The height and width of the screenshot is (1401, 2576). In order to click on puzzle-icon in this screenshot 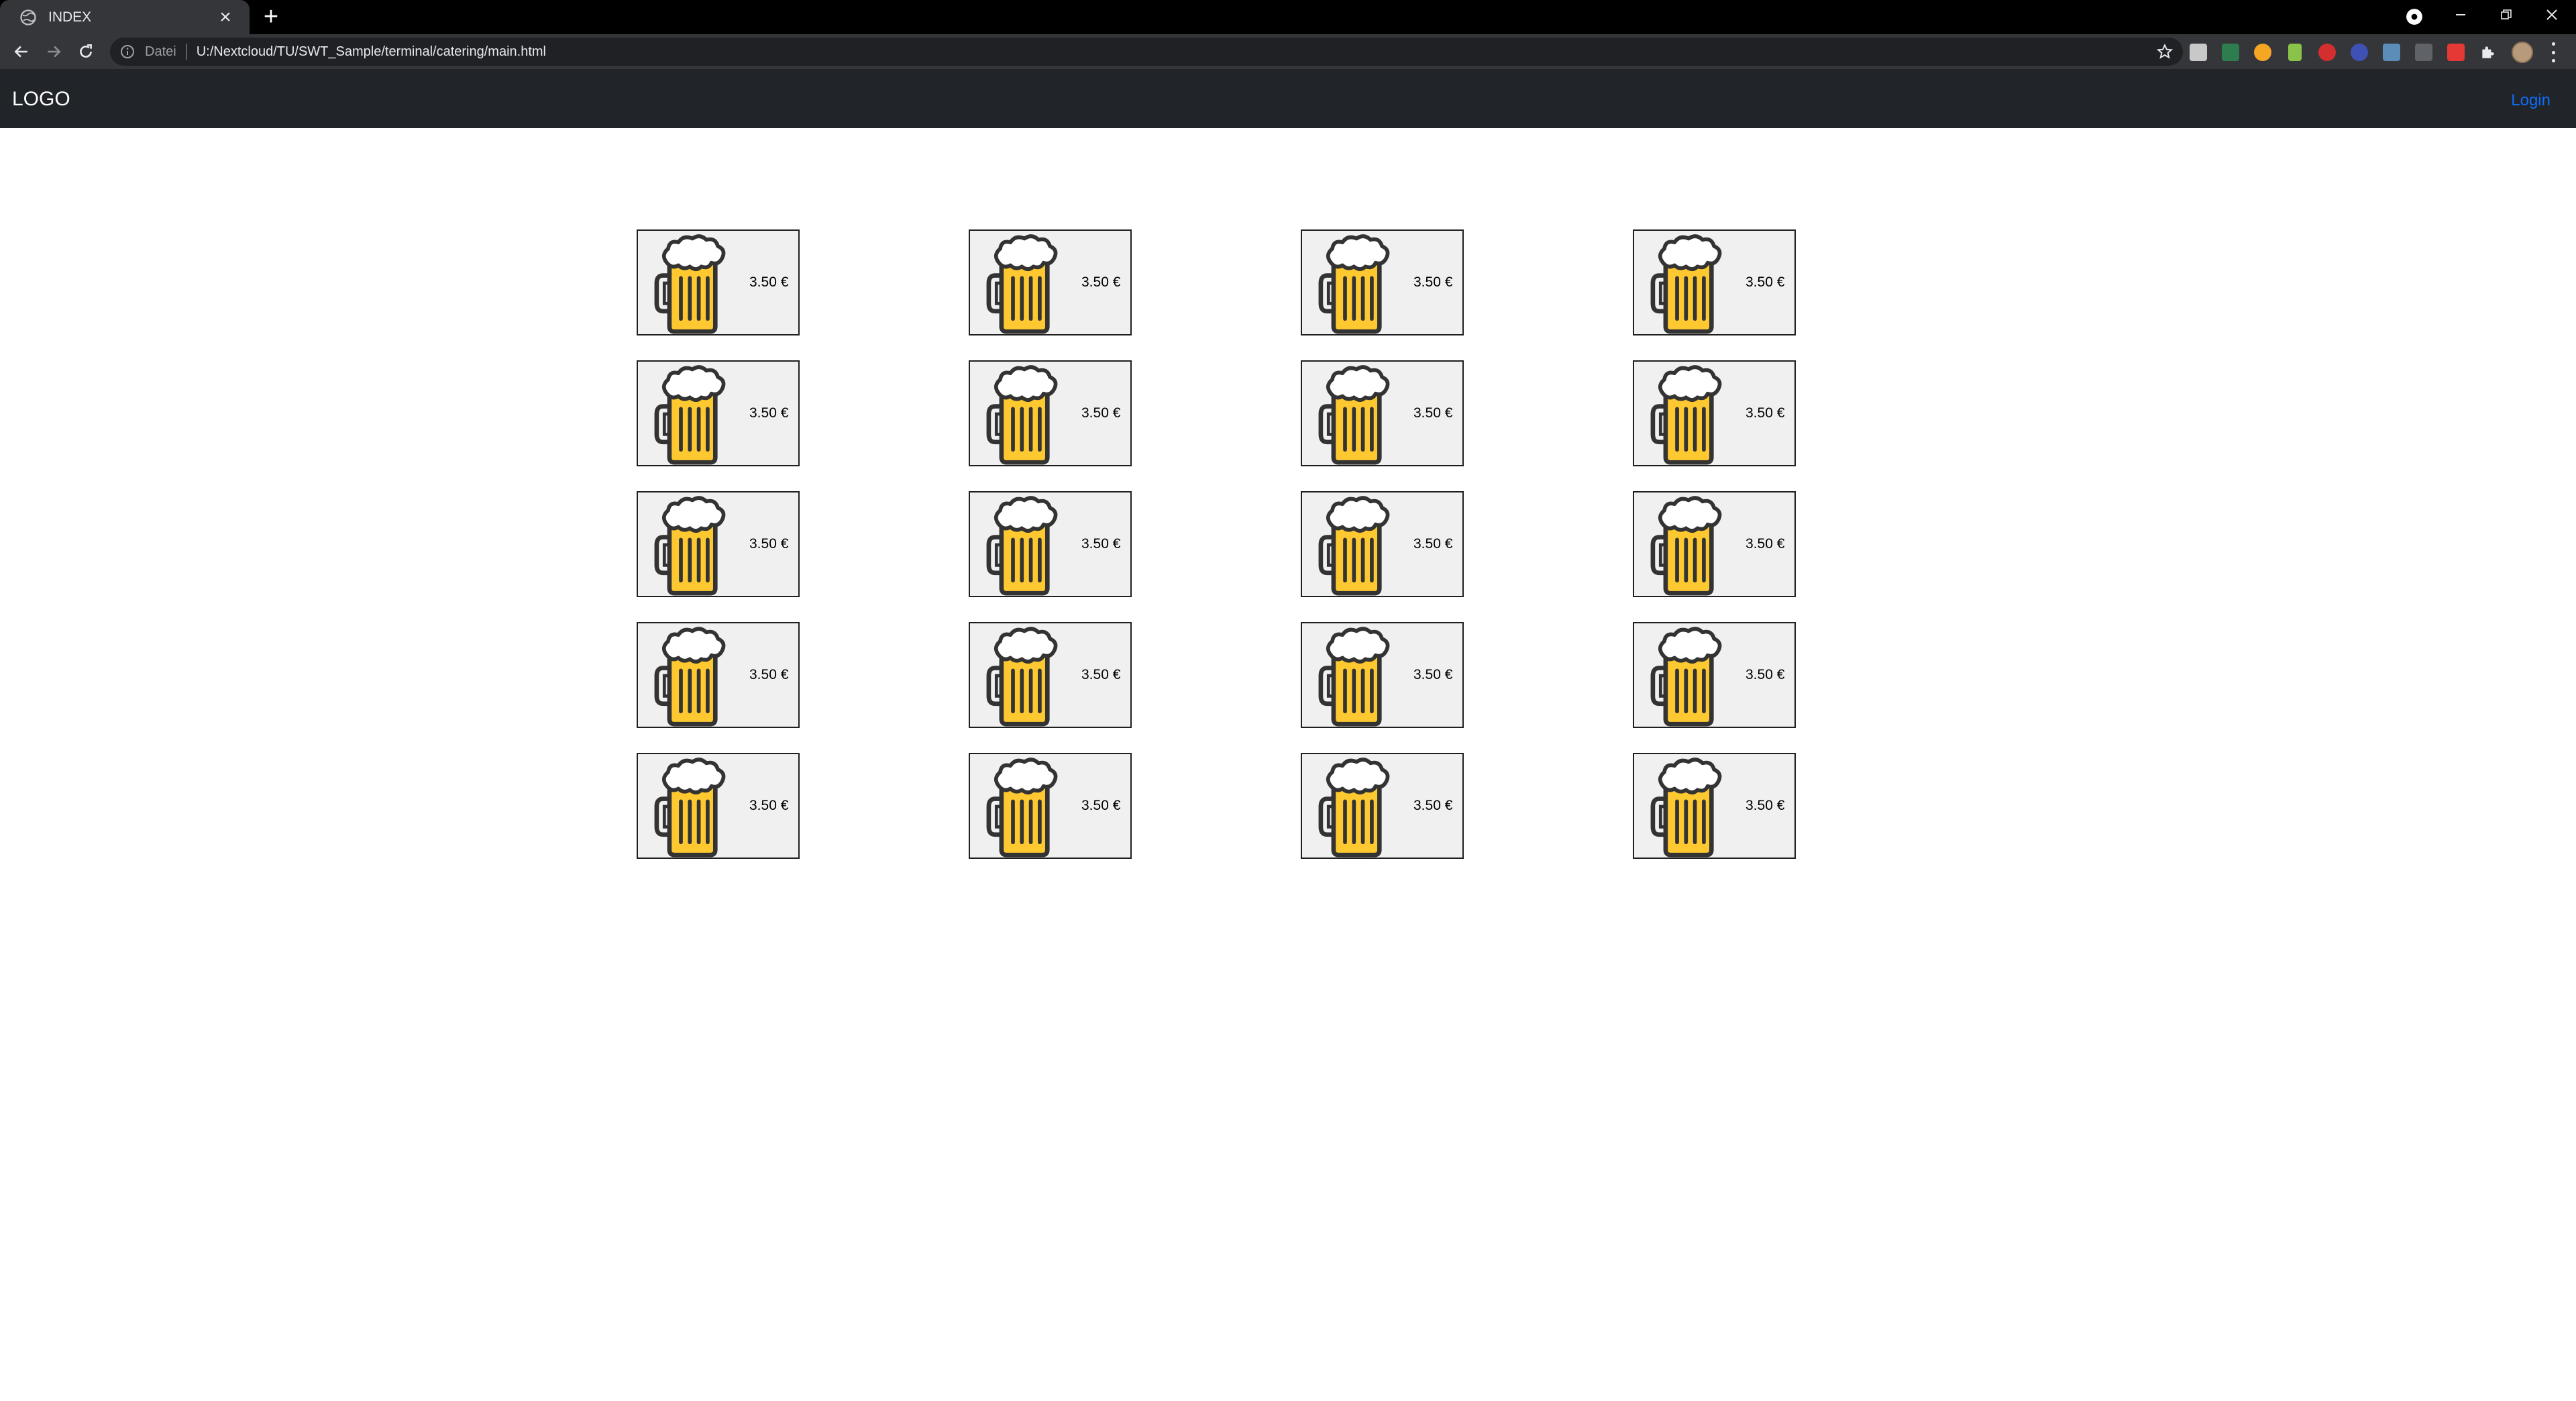, I will do `click(2488, 53)`.